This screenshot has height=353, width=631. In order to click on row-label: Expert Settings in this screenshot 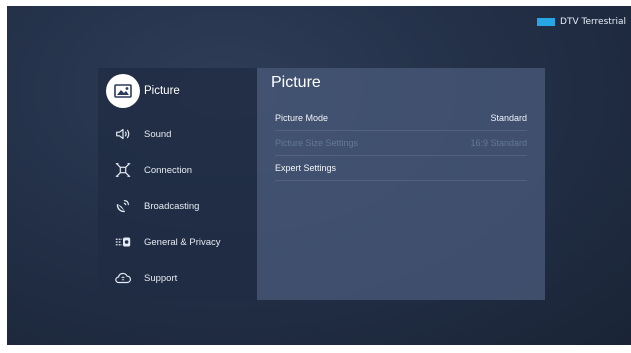, I will do `click(306, 168)`.